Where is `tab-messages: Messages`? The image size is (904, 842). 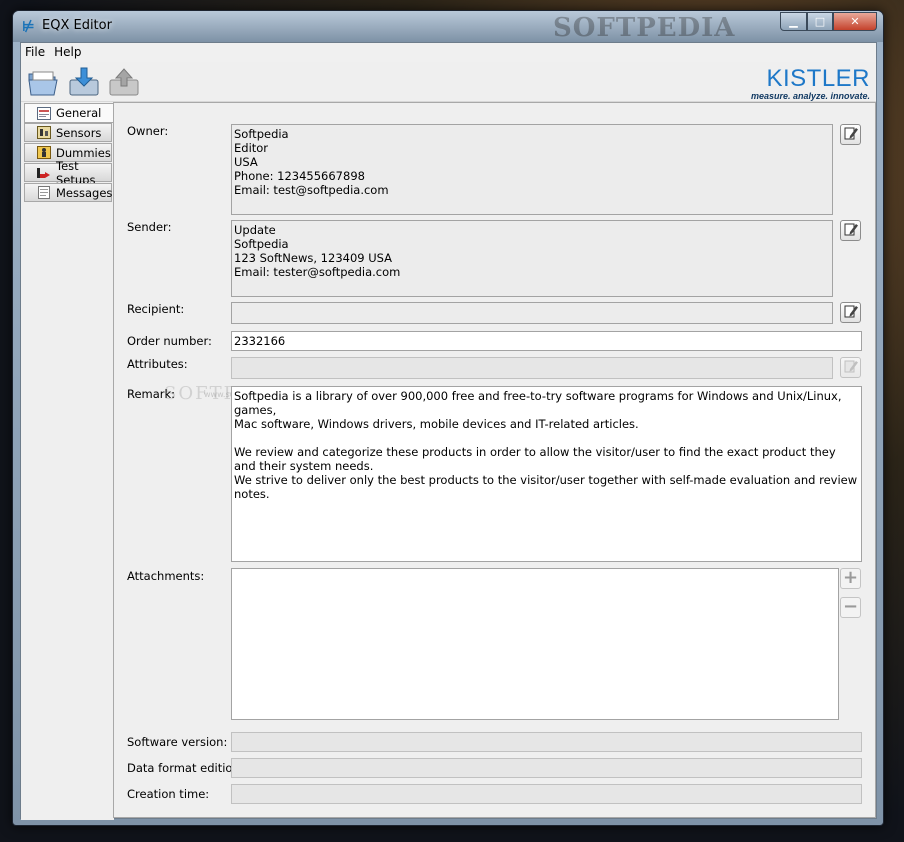
tab-messages: Messages is located at coordinates (68, 192).